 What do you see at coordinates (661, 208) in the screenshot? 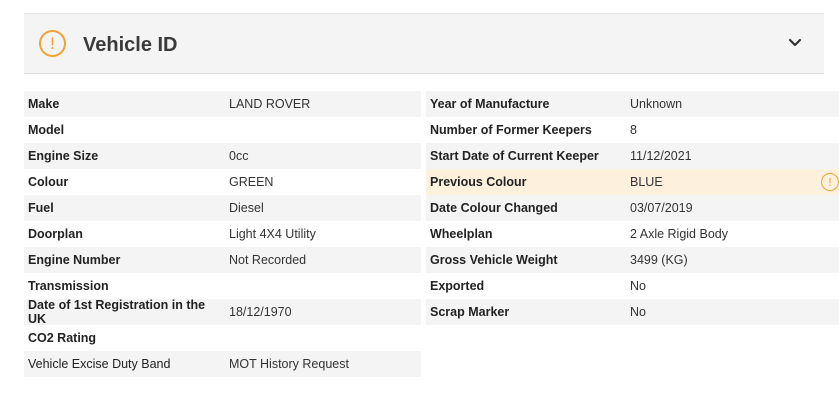
I see `detail-value: 03/07/2019` at bounding box center [661, 208].